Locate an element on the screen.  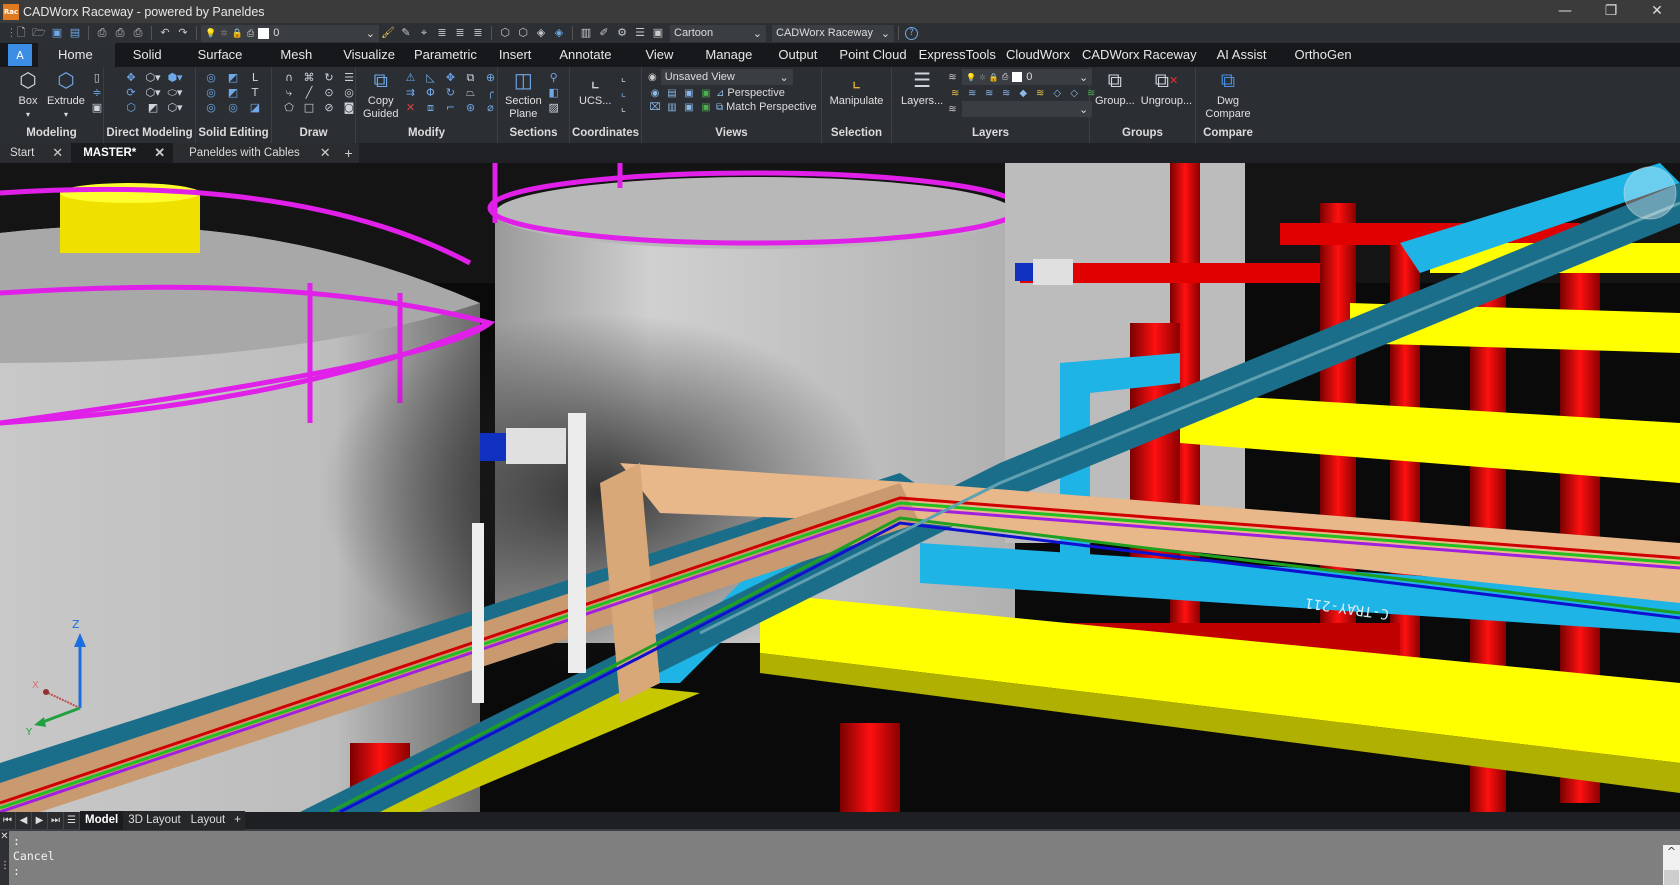
layer-thaw-icon: ≋ is located at coordinates (1040, 93).